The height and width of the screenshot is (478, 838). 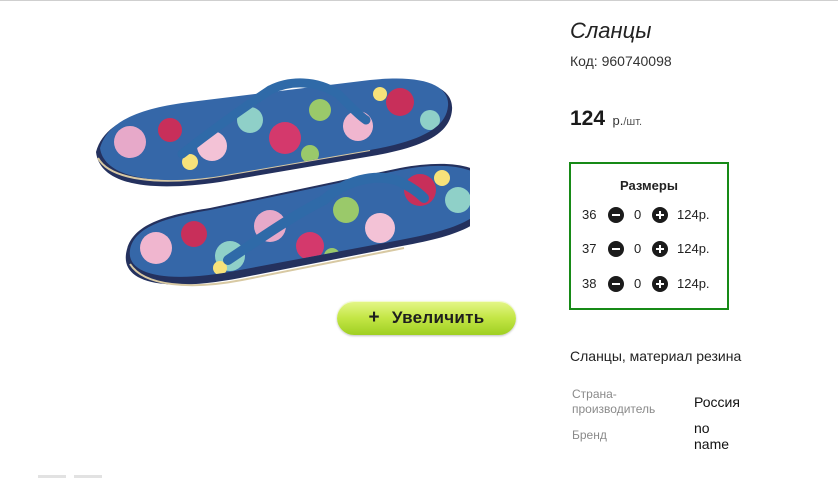 I want to click on attribute-value-brand: no name, so click(x=712, y=436).